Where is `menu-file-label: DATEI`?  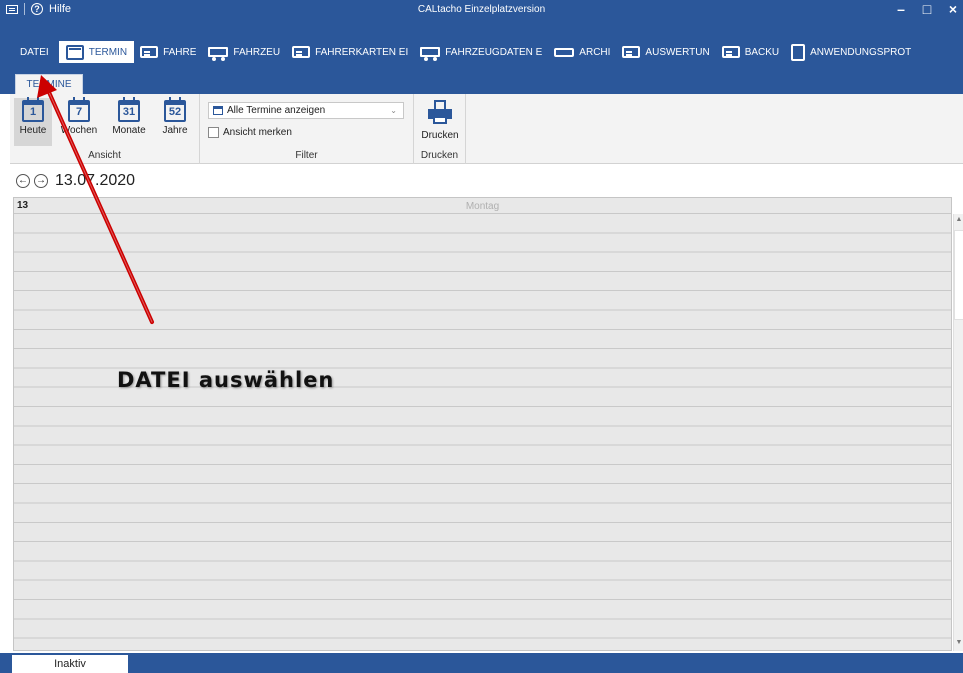 menu-file-label: DATEI is located at coordinates (34, 52).